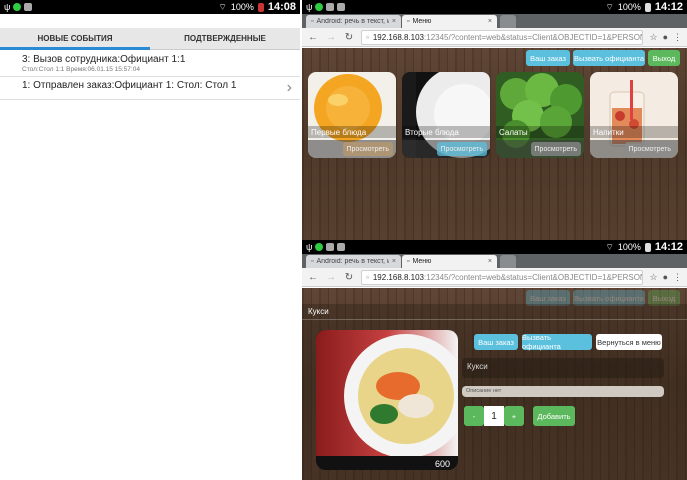 Image resolution: width=687 pixels, height=480 pixels. I want to click on dish-image: 600, so click(387, 400).